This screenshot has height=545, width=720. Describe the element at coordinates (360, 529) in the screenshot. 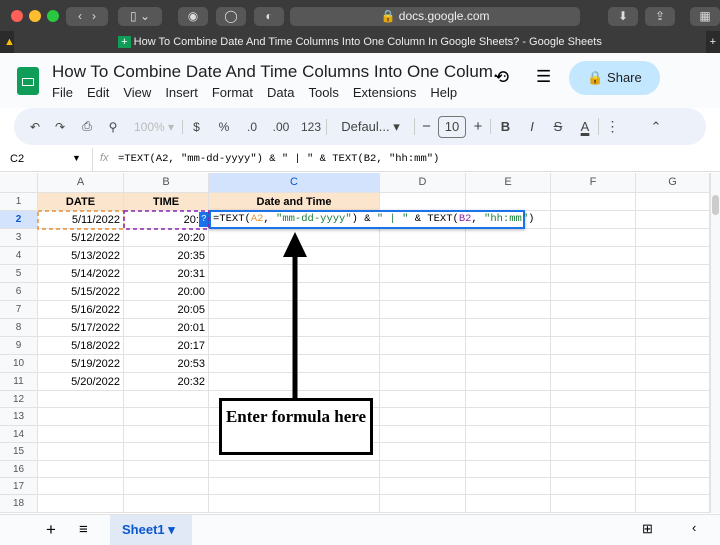

I see `sheet-tabs-bar: + ≡ Sheet1 ▾ ⊞ ‹` at that location.